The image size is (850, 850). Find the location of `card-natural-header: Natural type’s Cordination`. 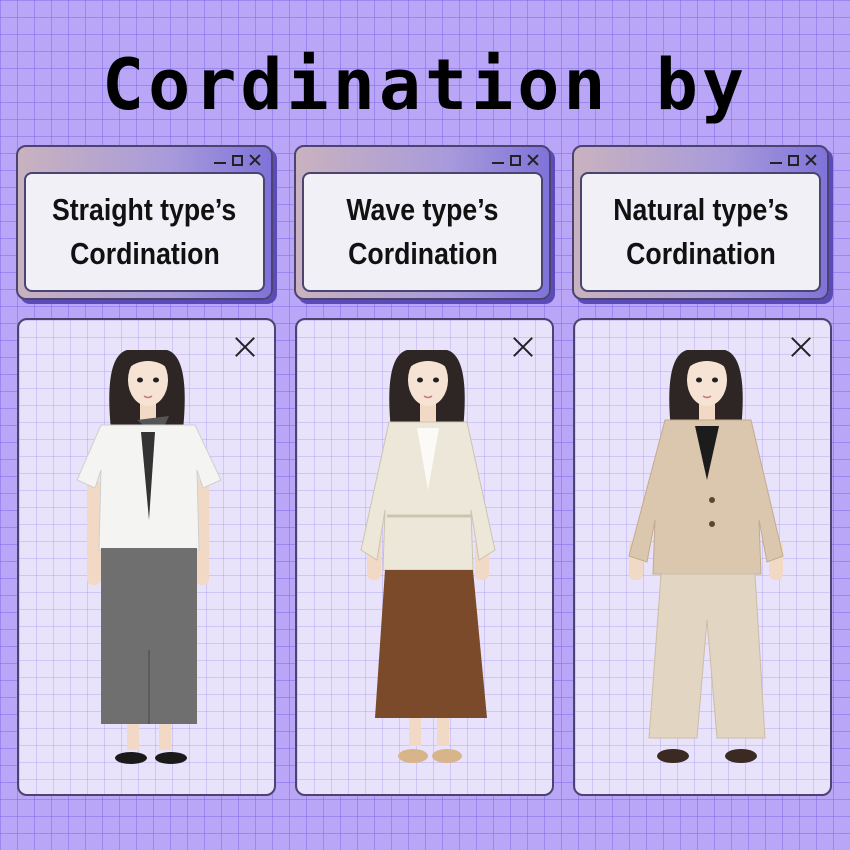

card-natural-header: Natural type’s Cordination is located at coordinates (700, 222).